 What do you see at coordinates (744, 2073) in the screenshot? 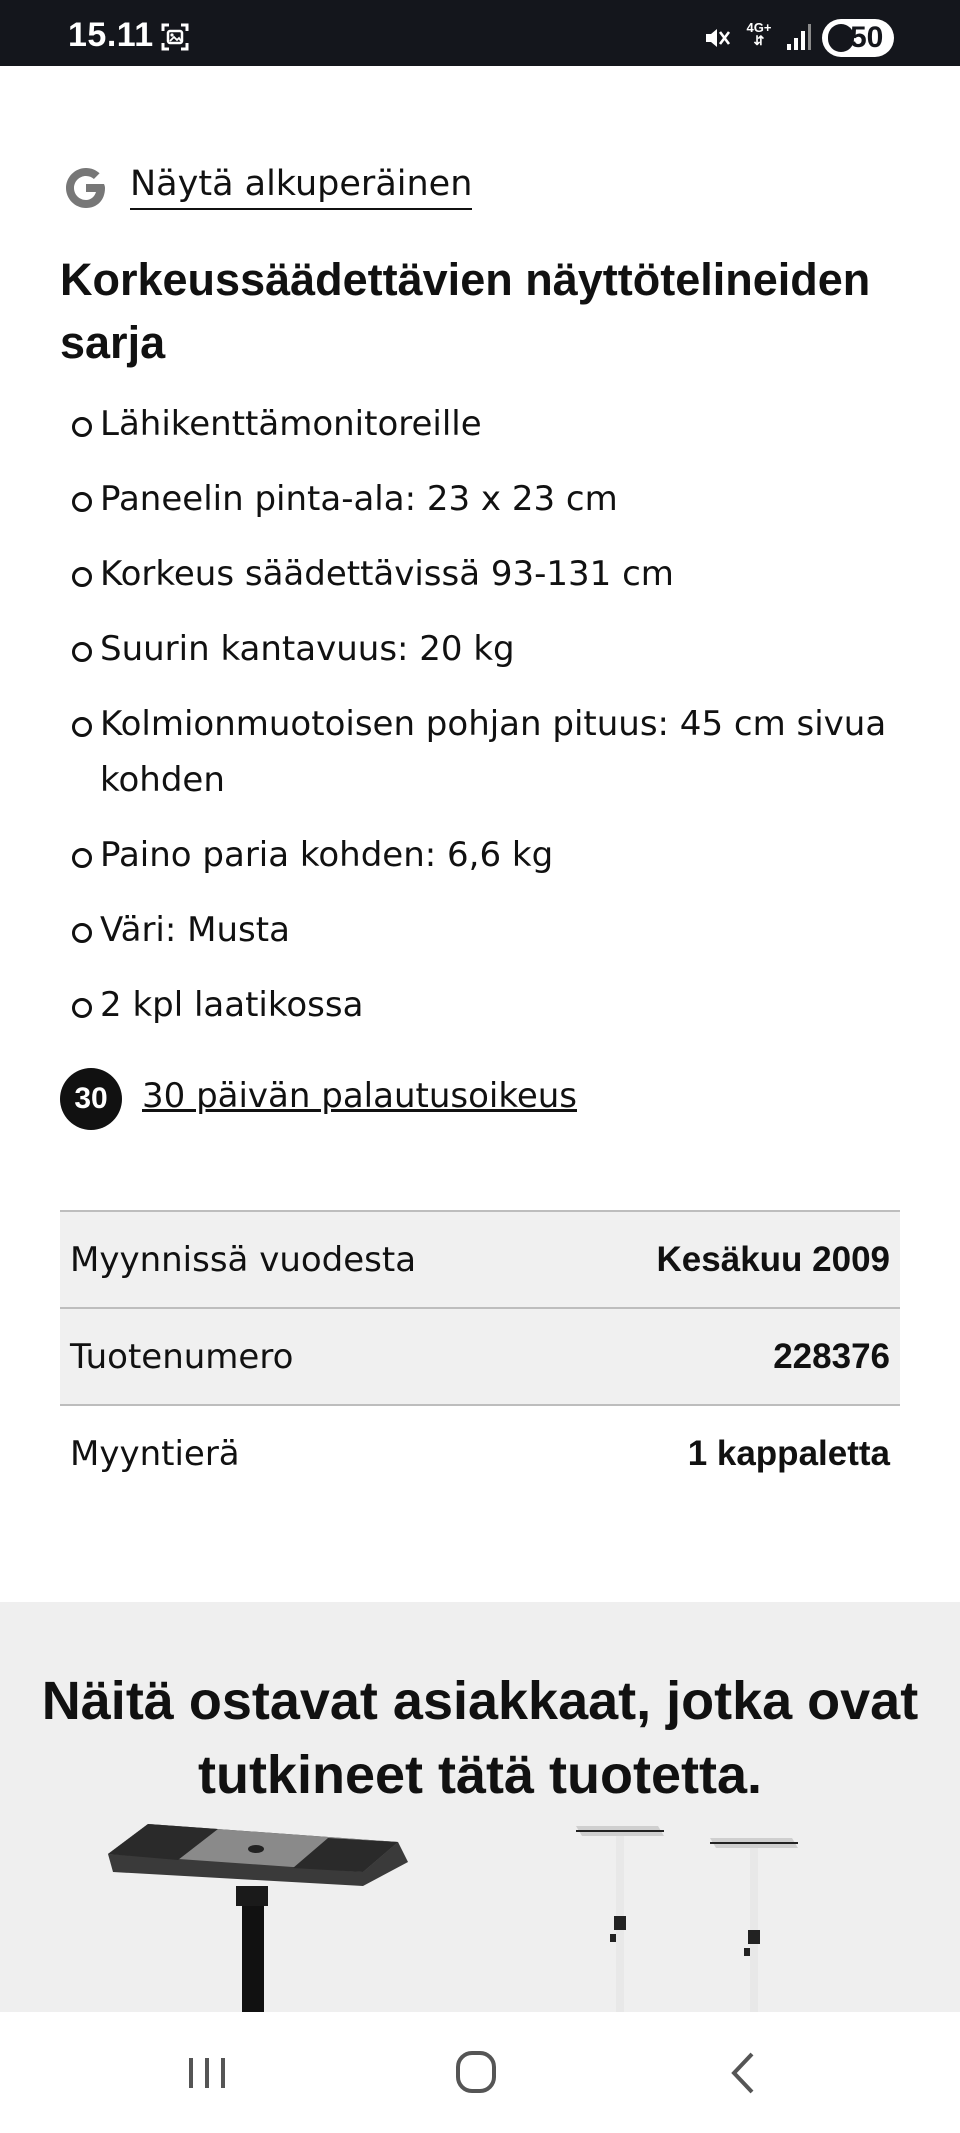
I see `back-icon` at bounding box center [744, 2073].